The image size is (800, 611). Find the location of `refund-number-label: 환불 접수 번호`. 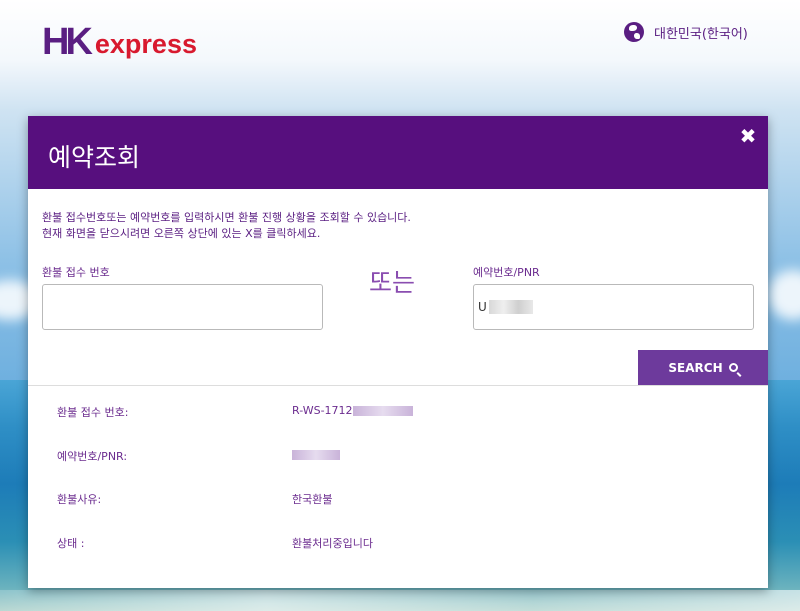

refund-number-label: 환불 접수 번호 is located at coordinates (76, 272).